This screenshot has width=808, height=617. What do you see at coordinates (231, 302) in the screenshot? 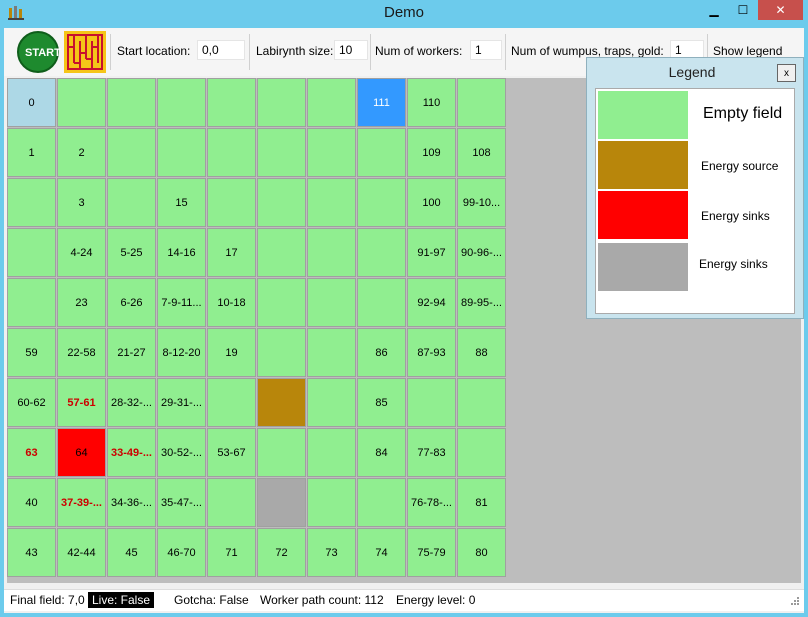
I see `grid-cell: 10-18` at bounding box center [231, 302].